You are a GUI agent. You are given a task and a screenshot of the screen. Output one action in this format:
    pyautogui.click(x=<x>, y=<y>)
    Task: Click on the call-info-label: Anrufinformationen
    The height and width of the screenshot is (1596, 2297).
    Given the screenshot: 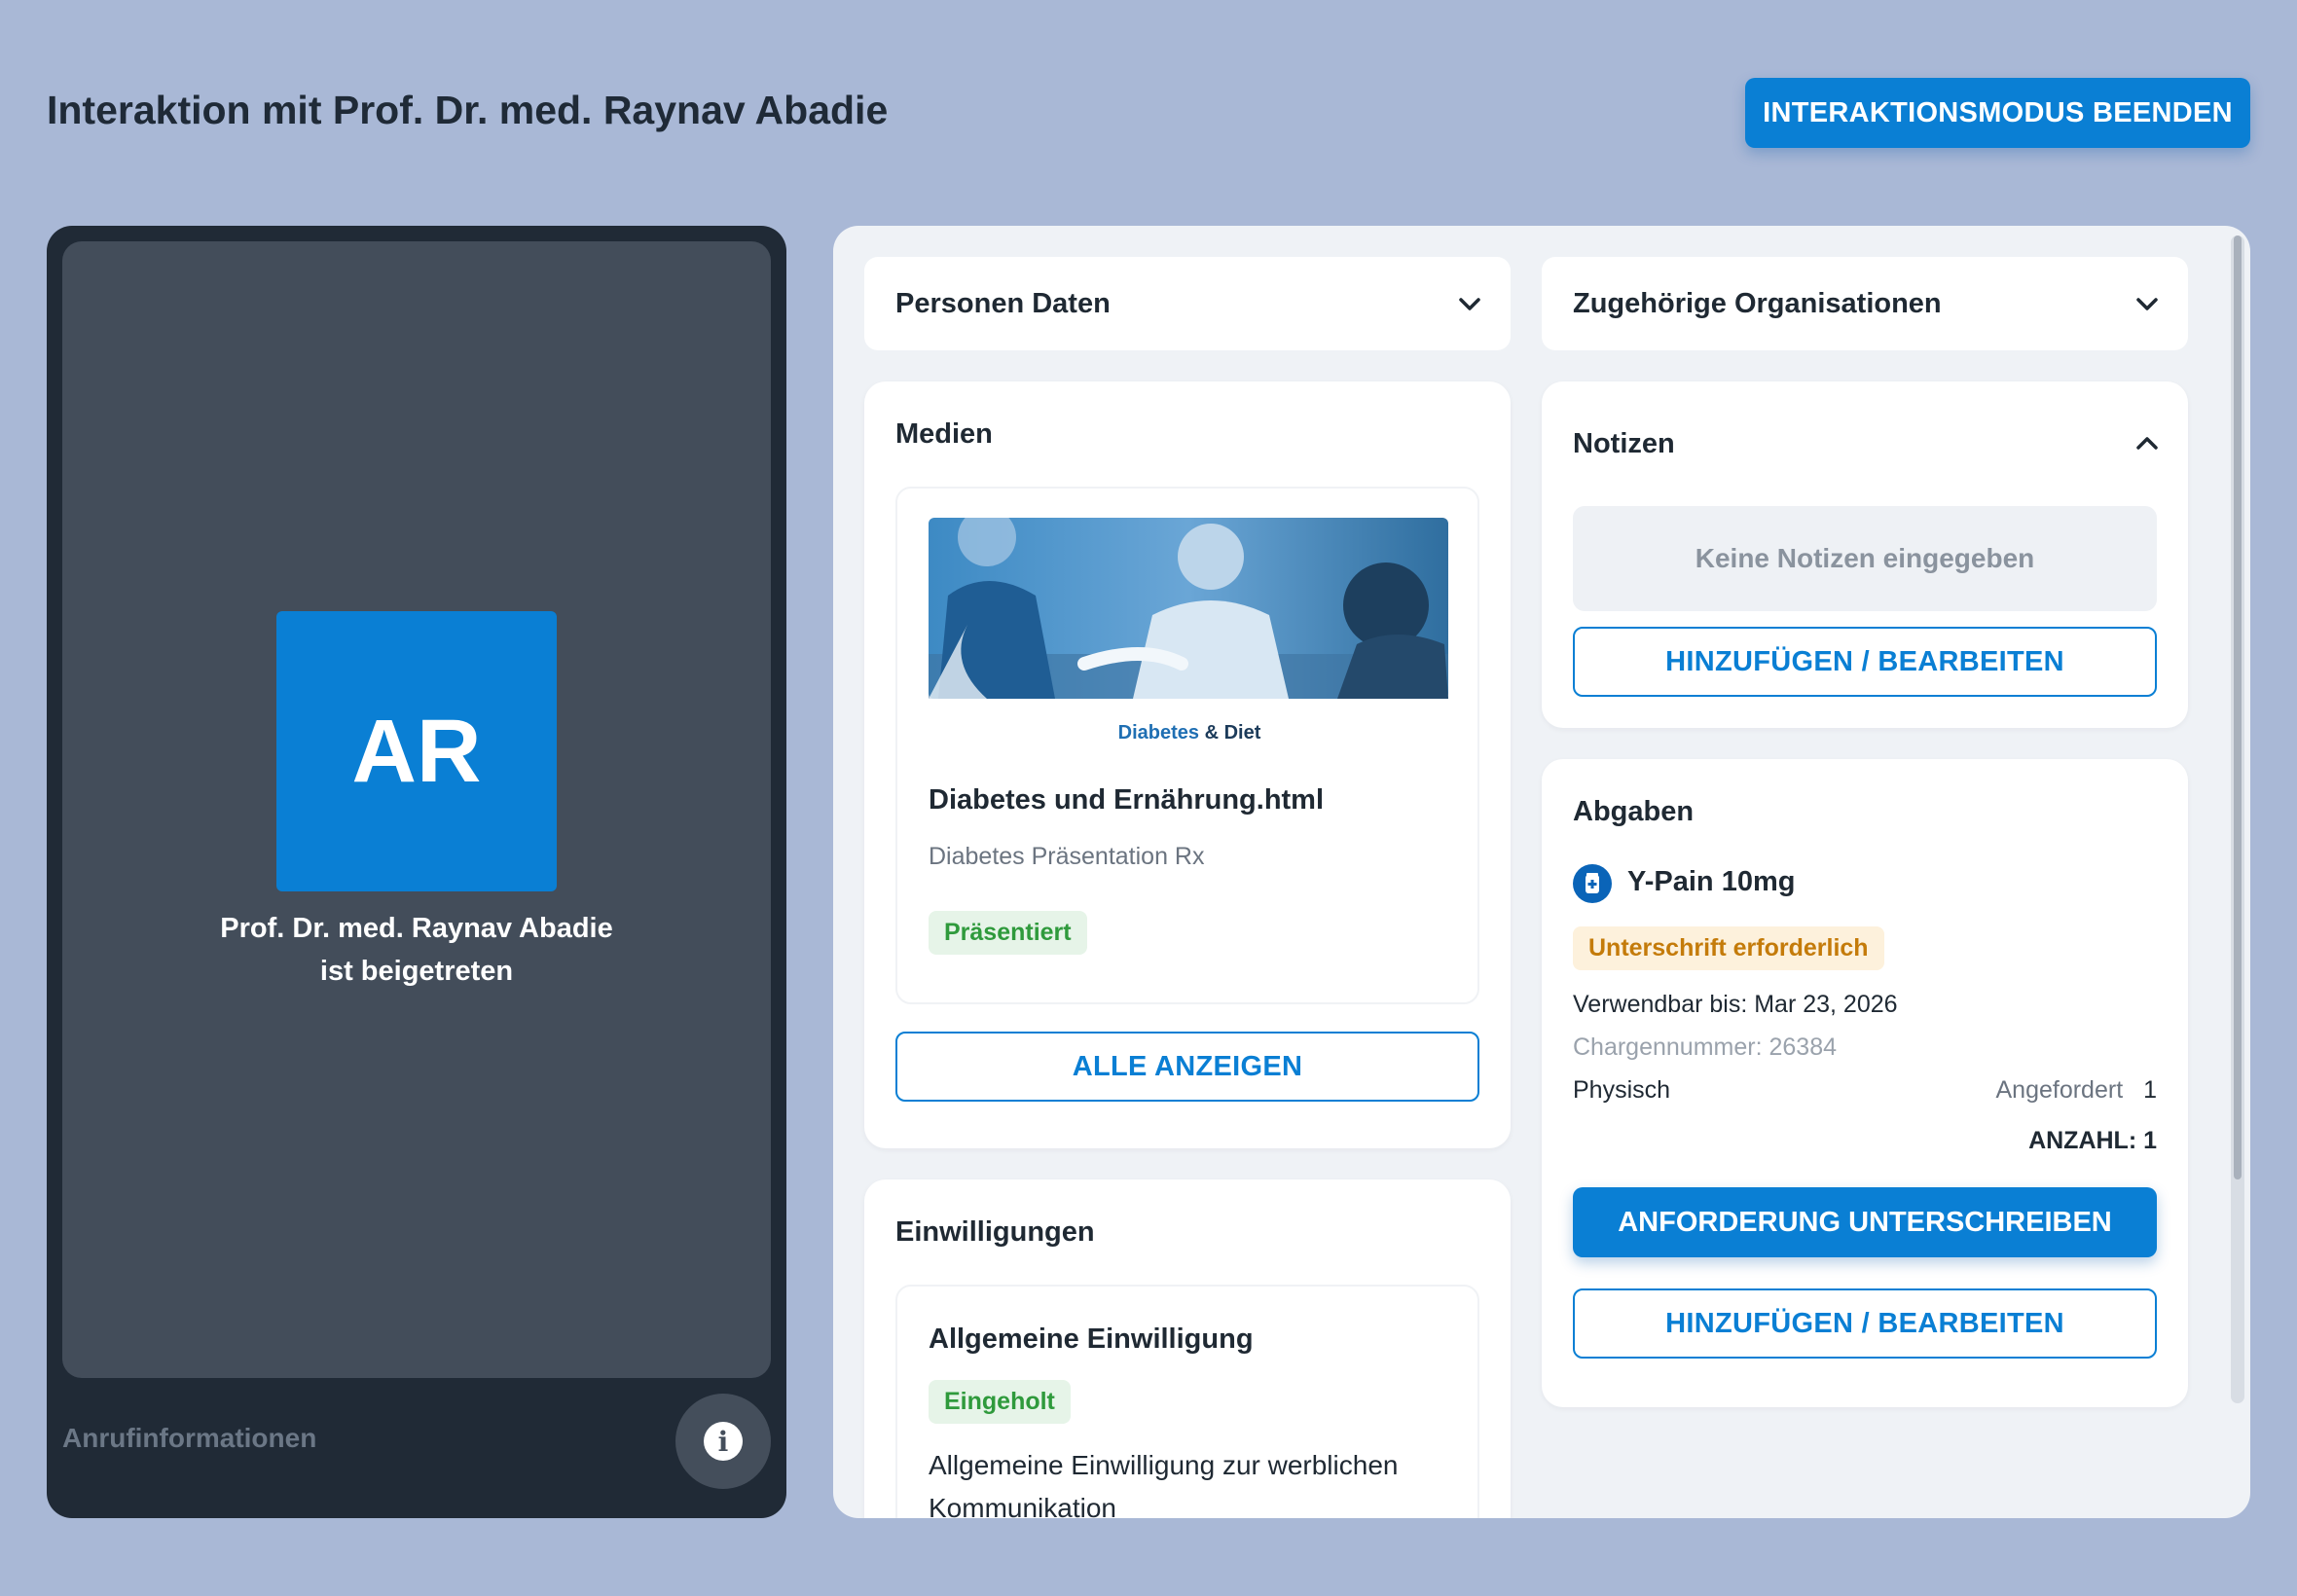 What is the action you would take?
    pyautogui.click(x=189, y=1438)
    